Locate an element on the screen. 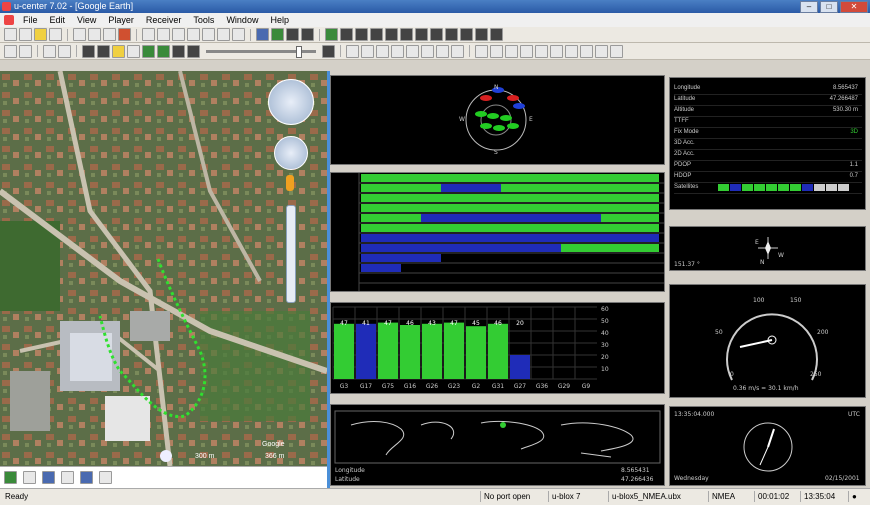 This screenshot has width=870, height=505. search-icon is located at coordinates (49, 51).